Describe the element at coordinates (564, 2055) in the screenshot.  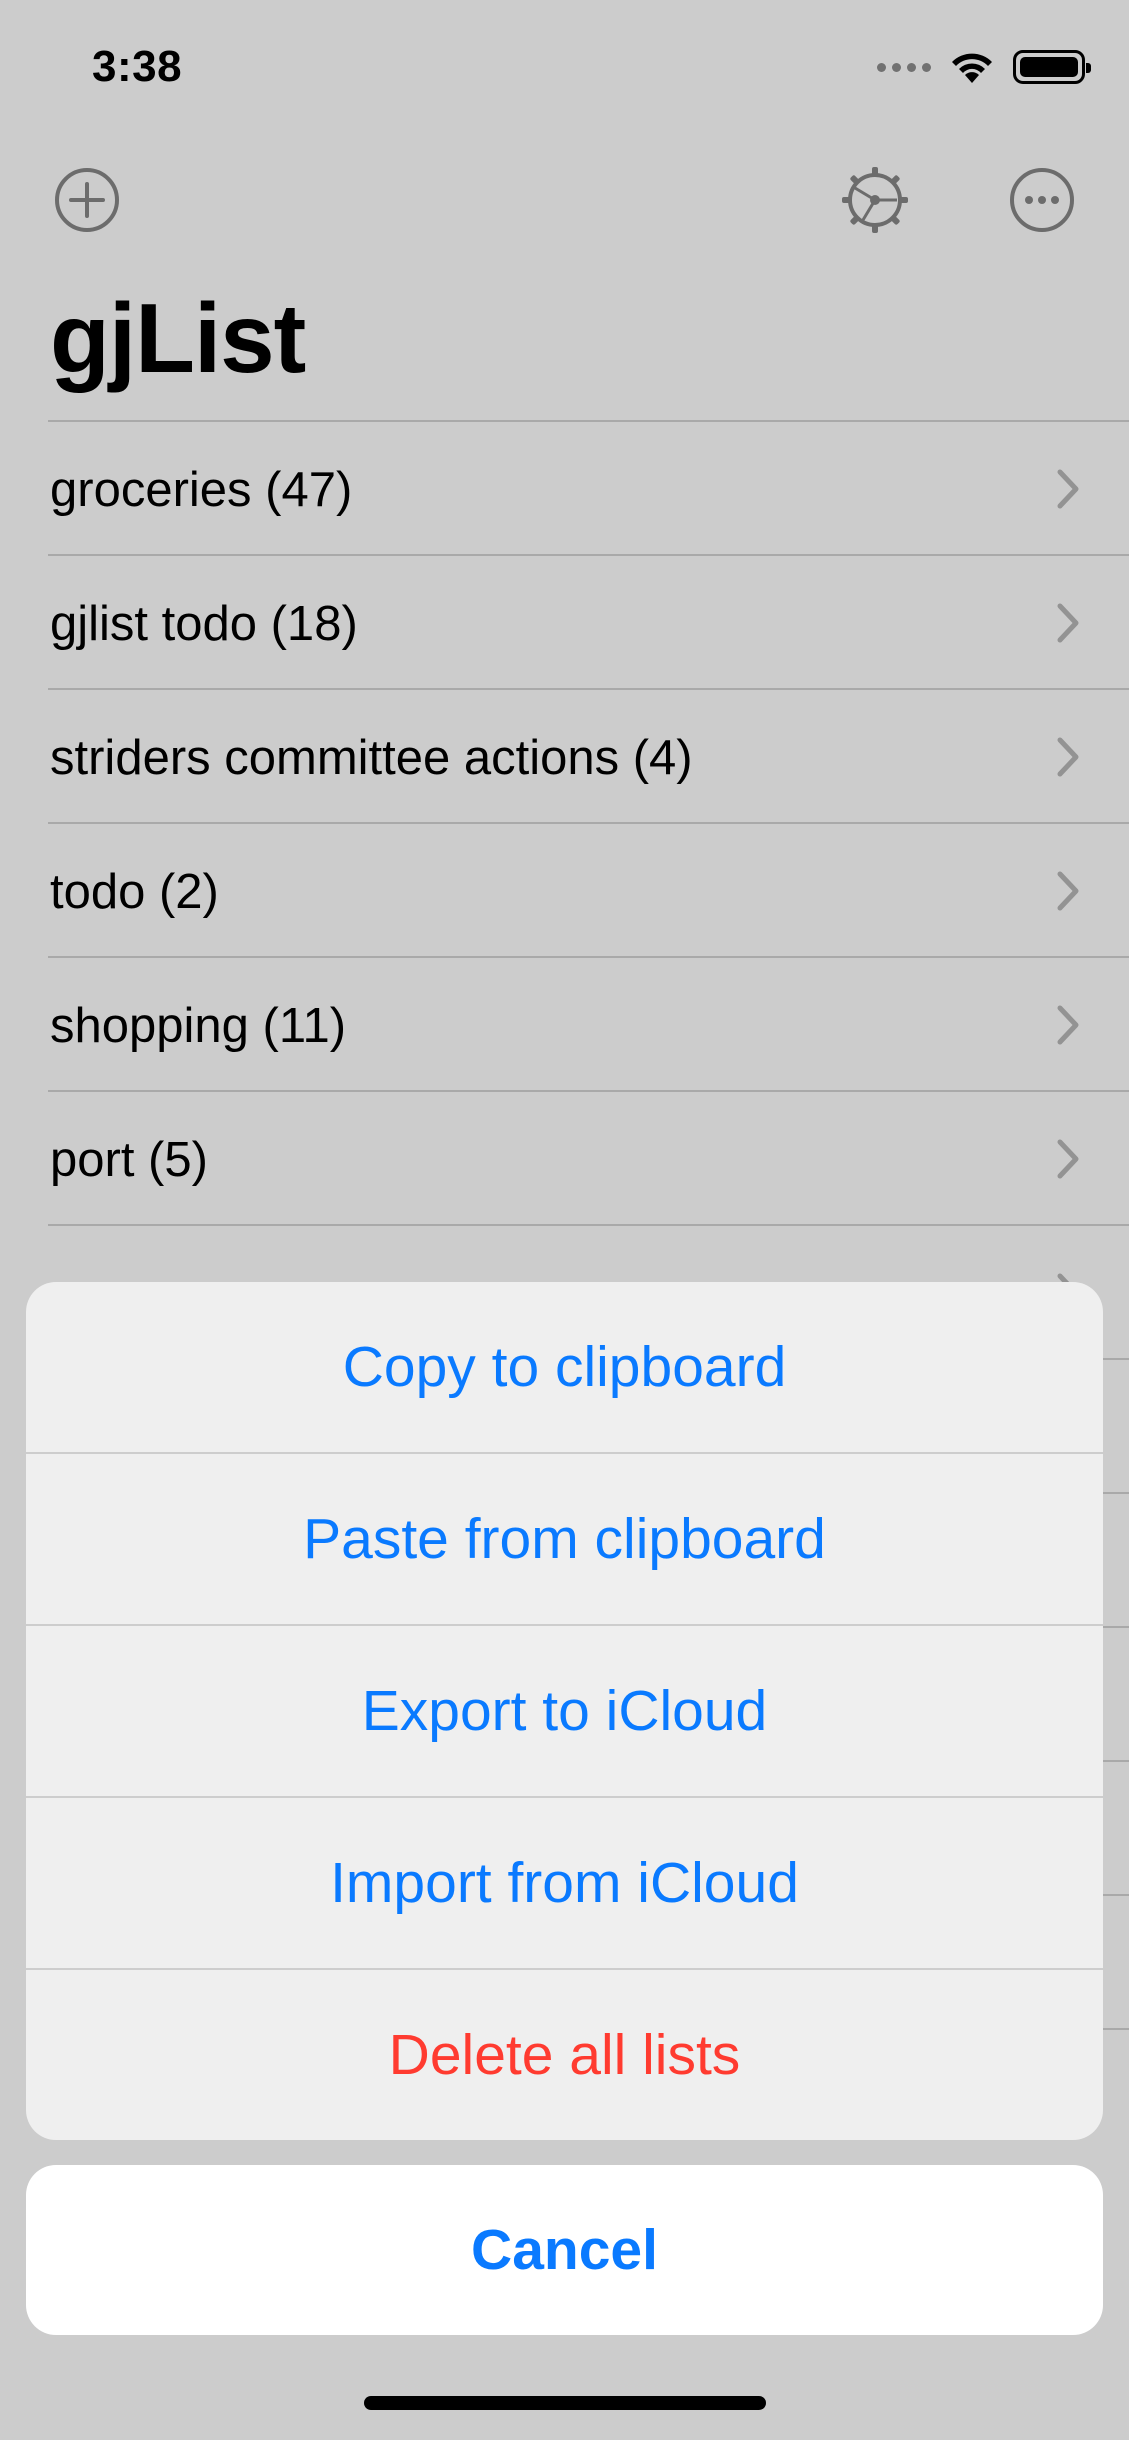
I see `delete-all-lists-button: Delete all lists` at that location.